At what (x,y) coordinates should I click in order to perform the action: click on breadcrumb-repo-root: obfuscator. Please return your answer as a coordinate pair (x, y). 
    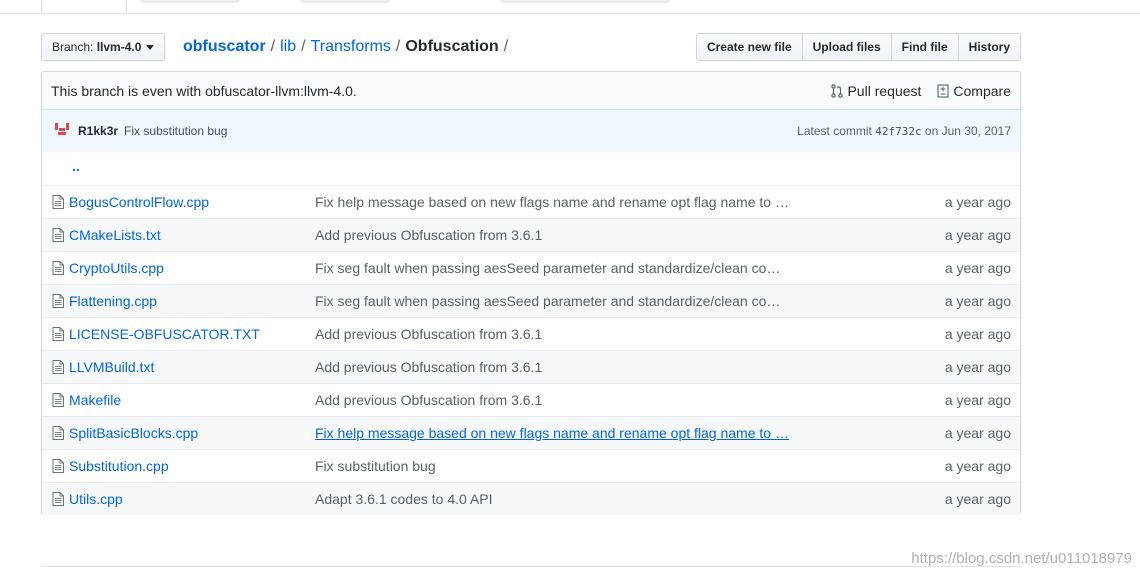
    Looking at the image, I should click on (224, 46).